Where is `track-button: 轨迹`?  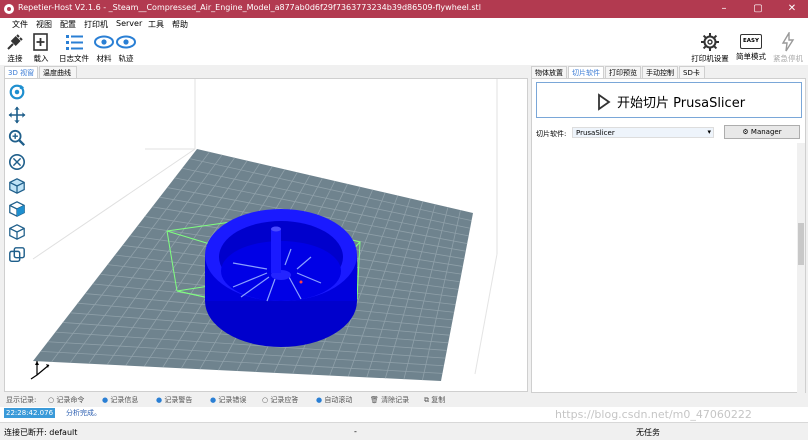
track-button: 轨迹 is located at coordinates (126, 48).